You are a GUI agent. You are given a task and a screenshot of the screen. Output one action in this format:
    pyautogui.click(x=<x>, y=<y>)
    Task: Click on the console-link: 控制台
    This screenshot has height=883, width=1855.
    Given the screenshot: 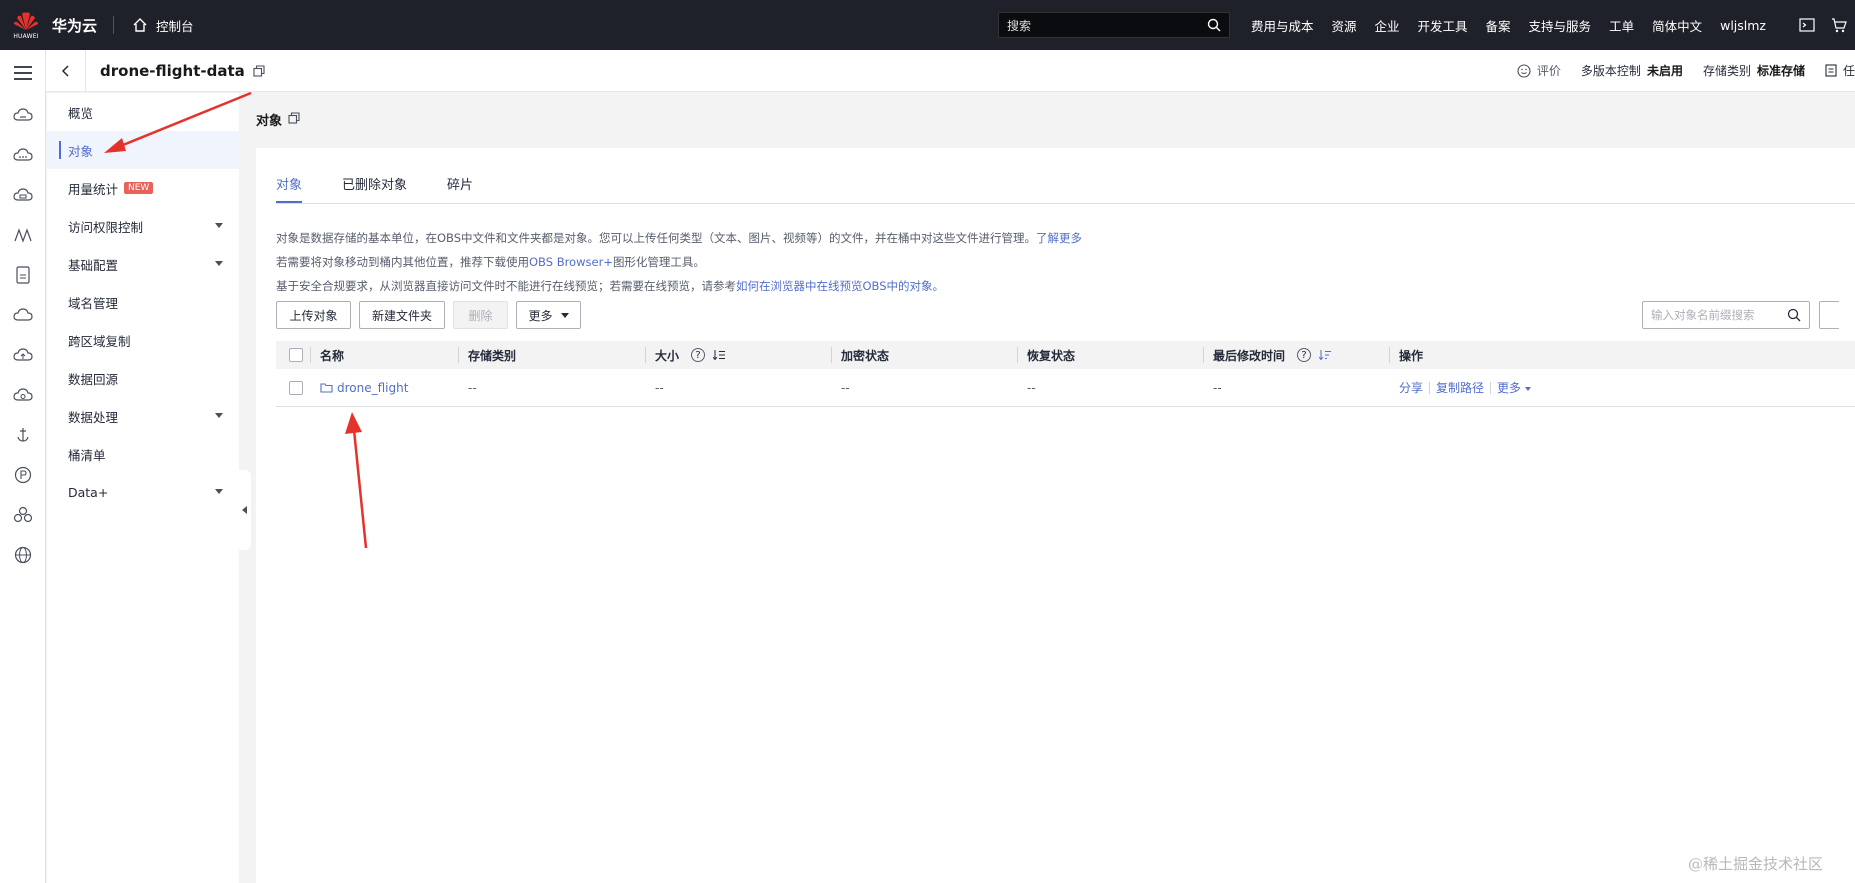 What is the action you would take?
    pyautogui.click(x=163, y=25)
    